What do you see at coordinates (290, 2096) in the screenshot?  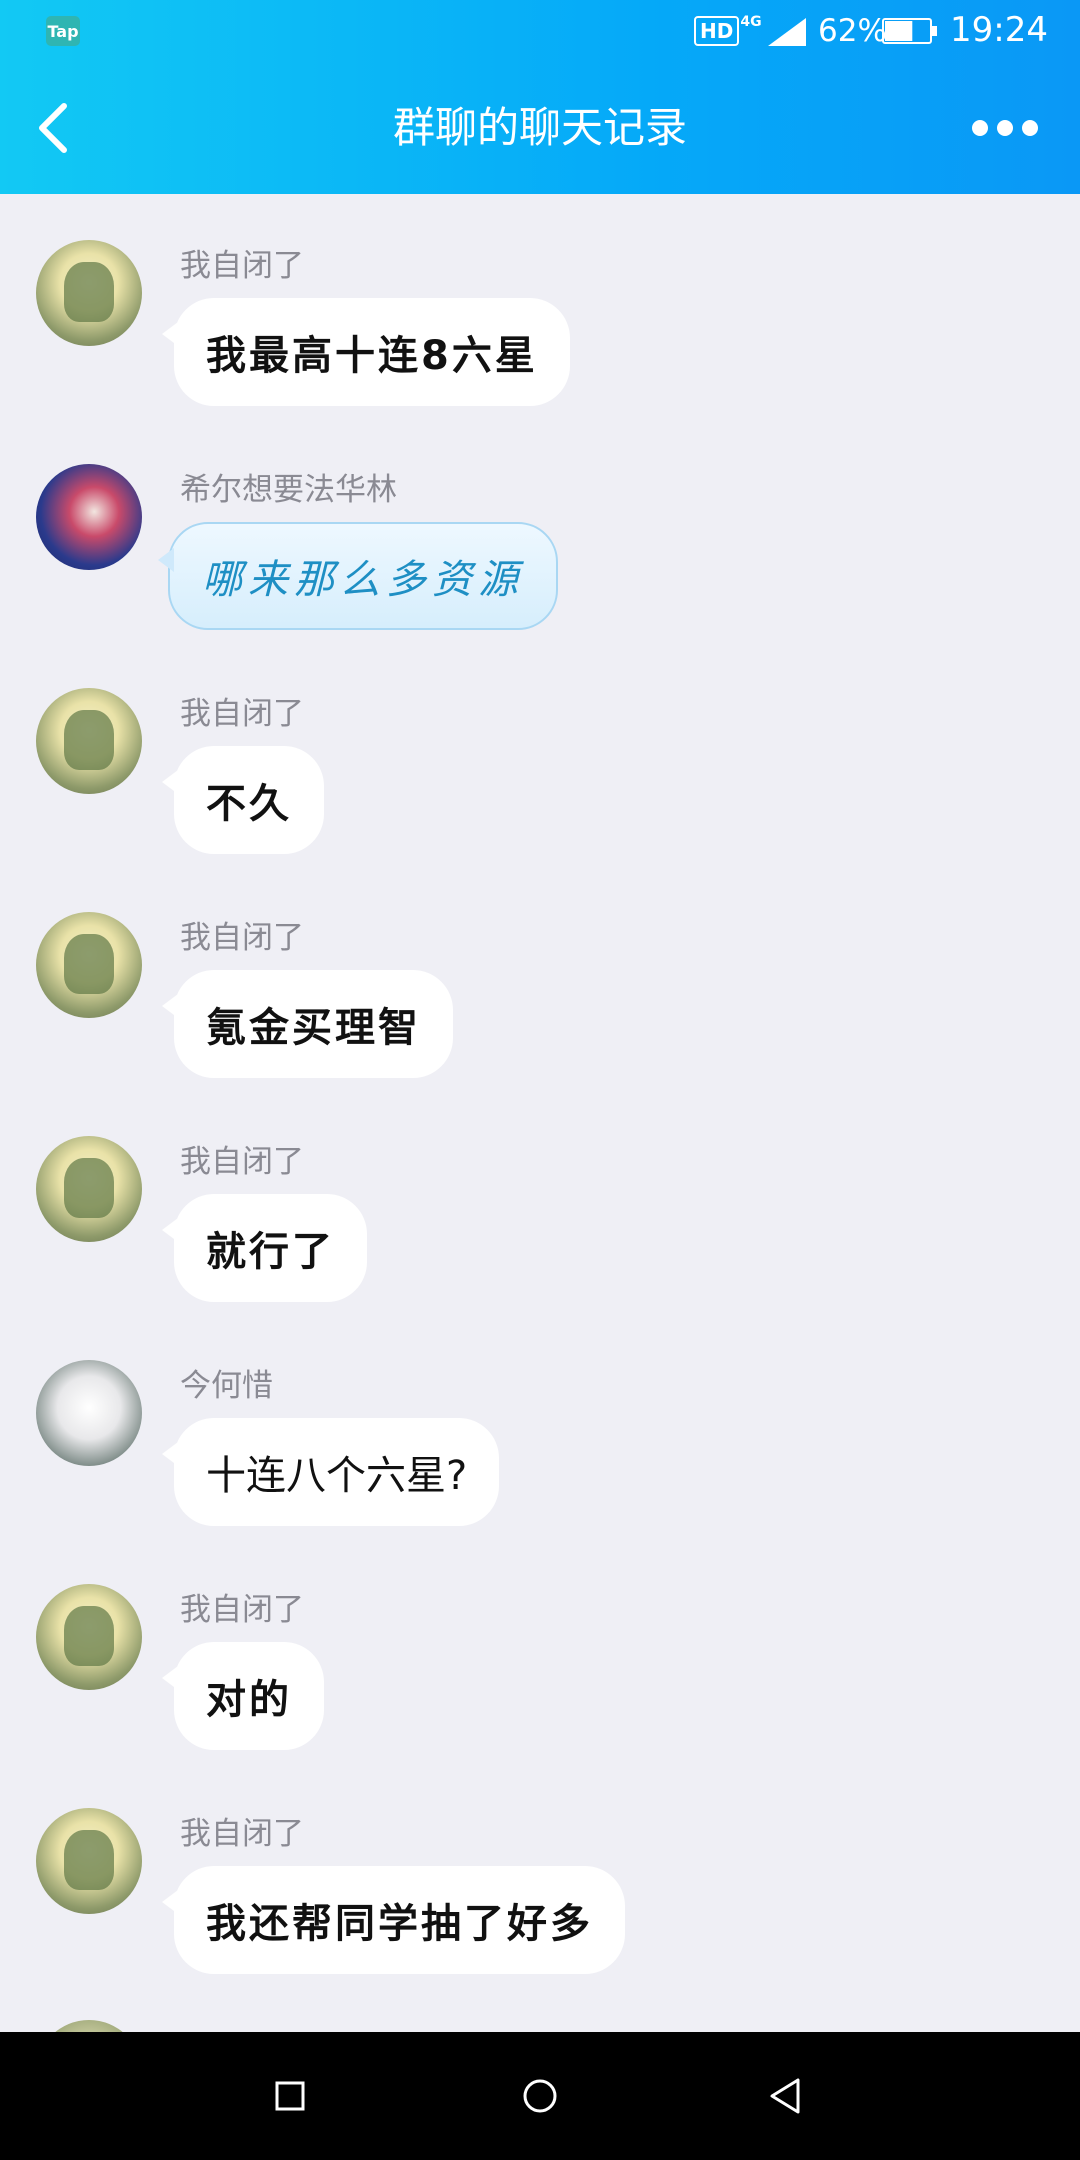 I see `recents-button` at bounding box center [290, 2096].